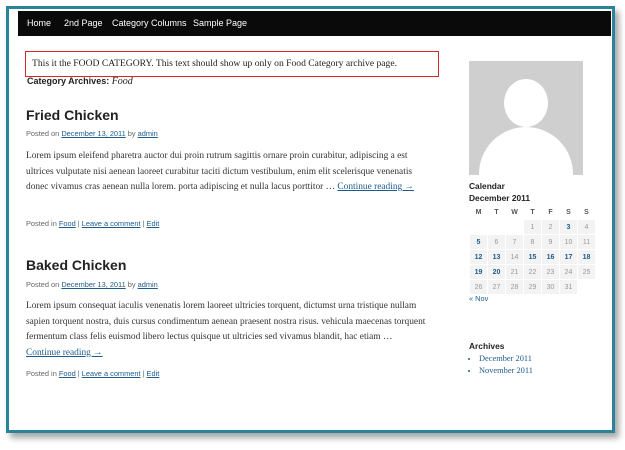 This screenshot has height=450, width=625. Describe the element at coordinates (506, 371) in the screenshot. I see `archive-link-november-2011: November 2011` at that location.